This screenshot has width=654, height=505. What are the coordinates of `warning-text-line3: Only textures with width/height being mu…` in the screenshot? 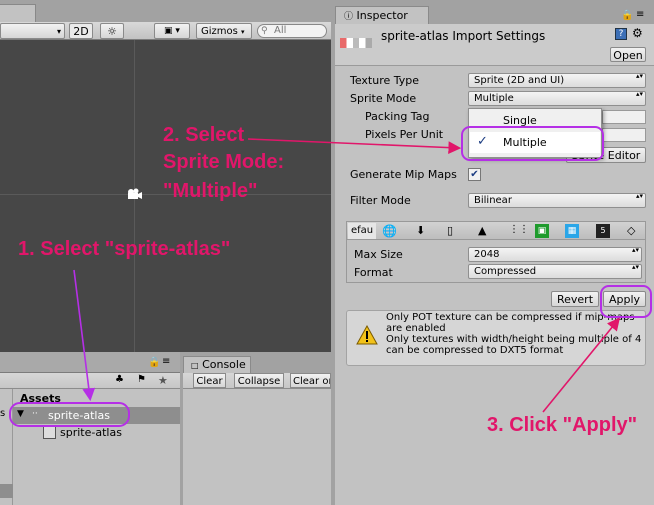 It's located at (514, 339).